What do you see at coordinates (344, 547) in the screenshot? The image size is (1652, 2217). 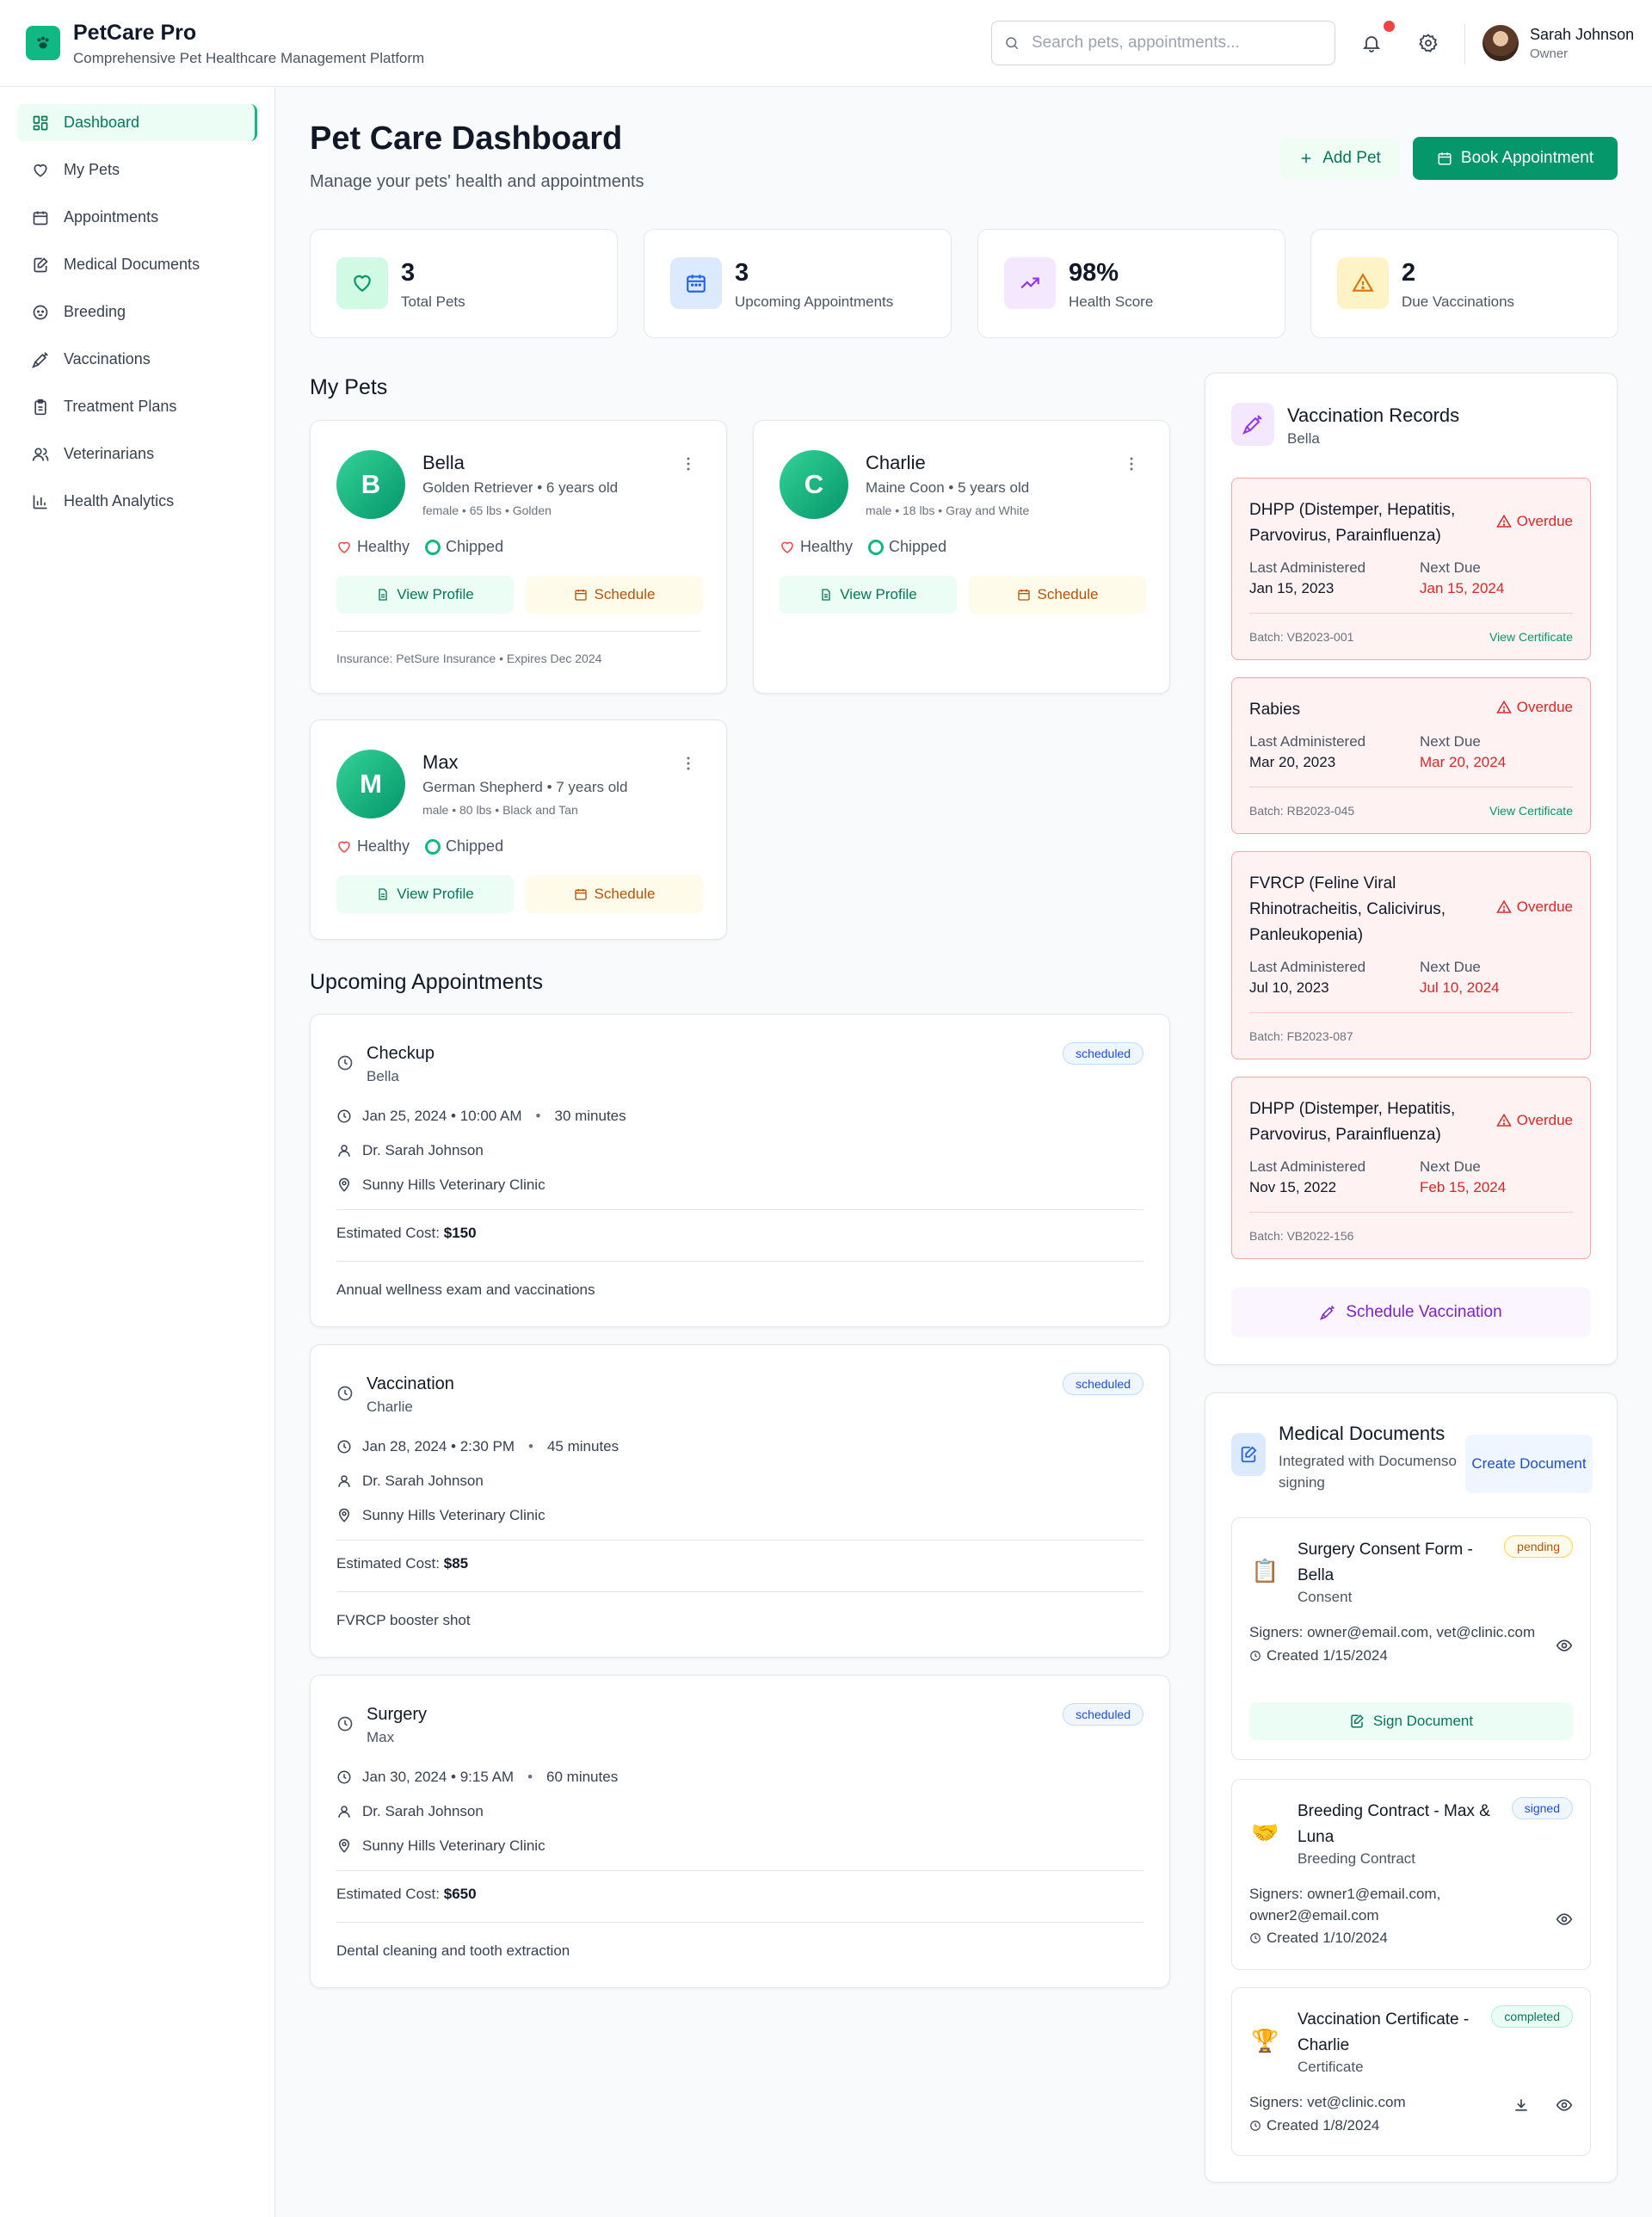 I see `heart-icon` at bounding box center [344, 547].